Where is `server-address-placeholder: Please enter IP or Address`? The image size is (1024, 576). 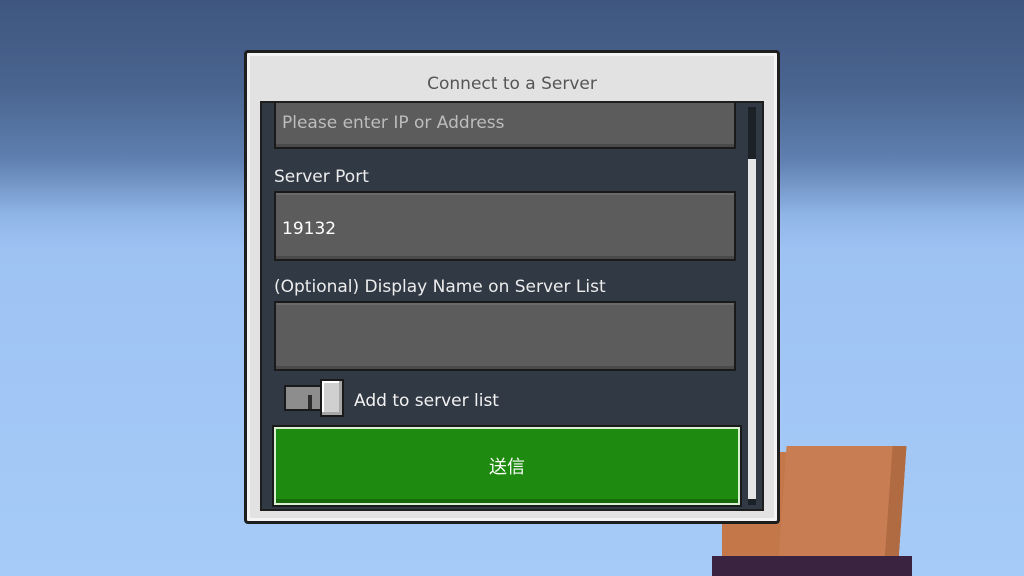 server-address-placeholder: Please enter IP or Address is located at coordinates (393, 123).